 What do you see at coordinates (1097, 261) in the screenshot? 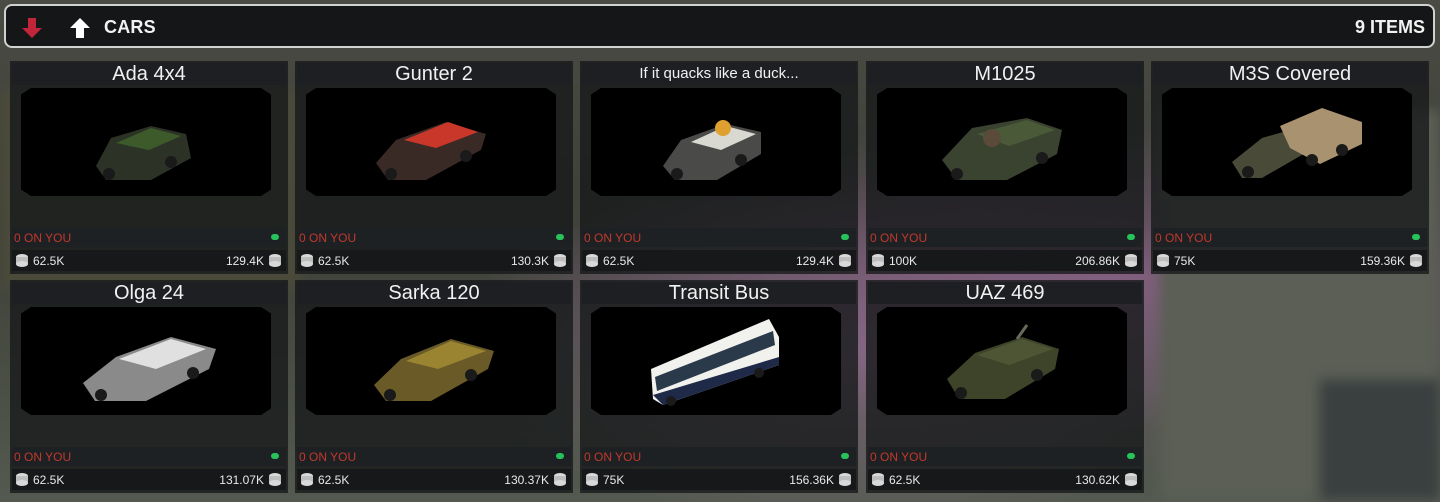
I see `sell-price: 206.86K` at bounding box center [1097, 261].